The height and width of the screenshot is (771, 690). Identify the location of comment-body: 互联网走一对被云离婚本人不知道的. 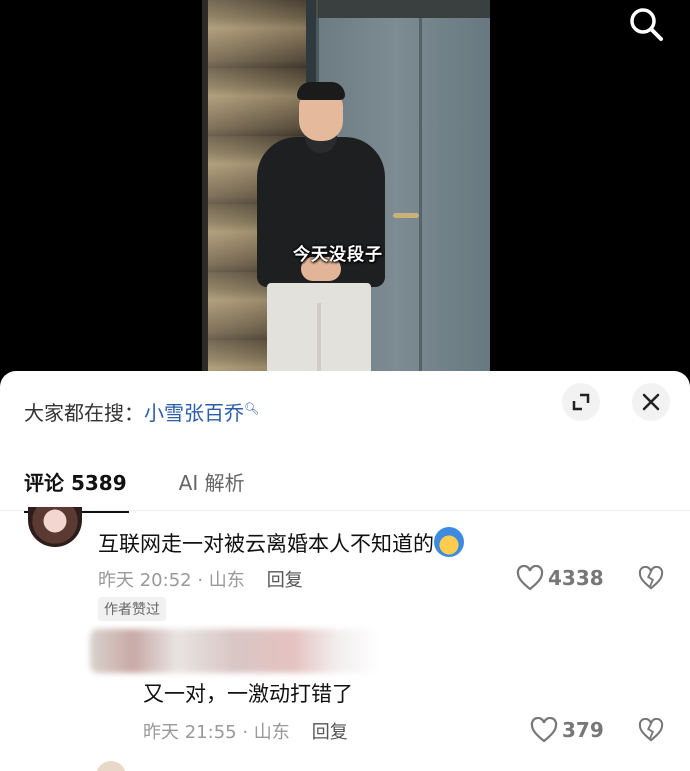
(266, 544).